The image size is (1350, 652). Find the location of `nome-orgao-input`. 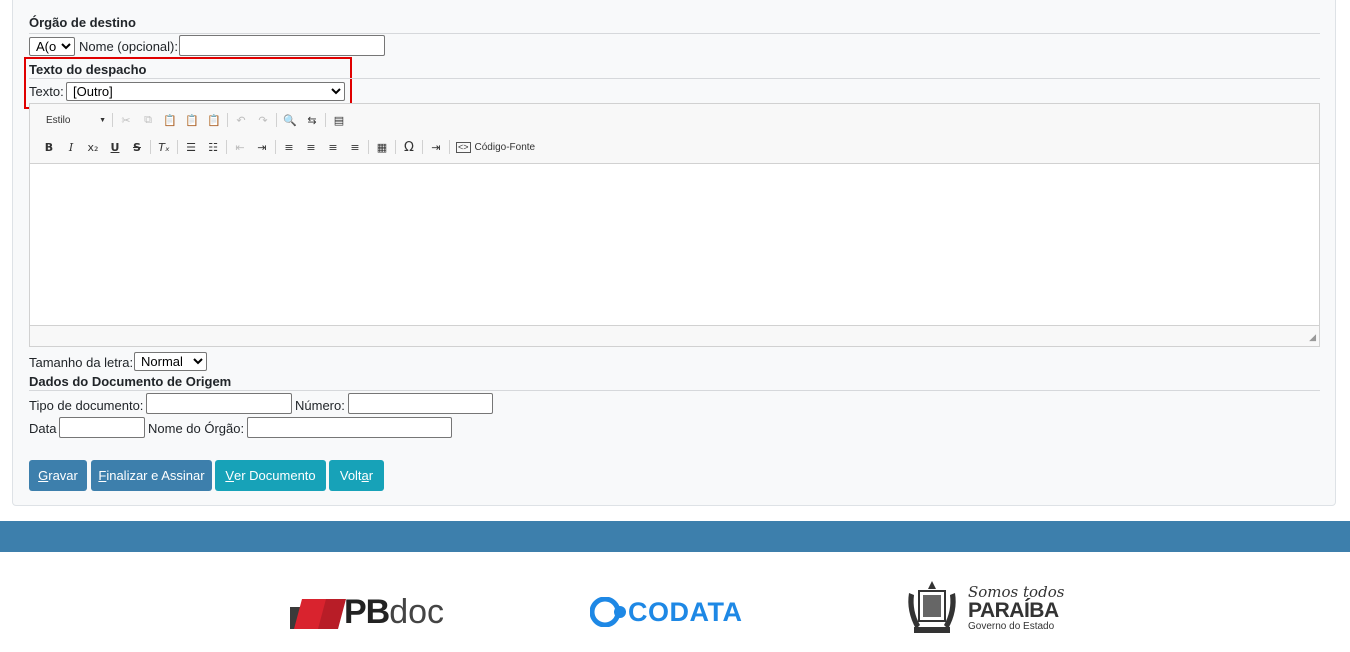

nome-orgao-input is located at coordinates (349, 427).